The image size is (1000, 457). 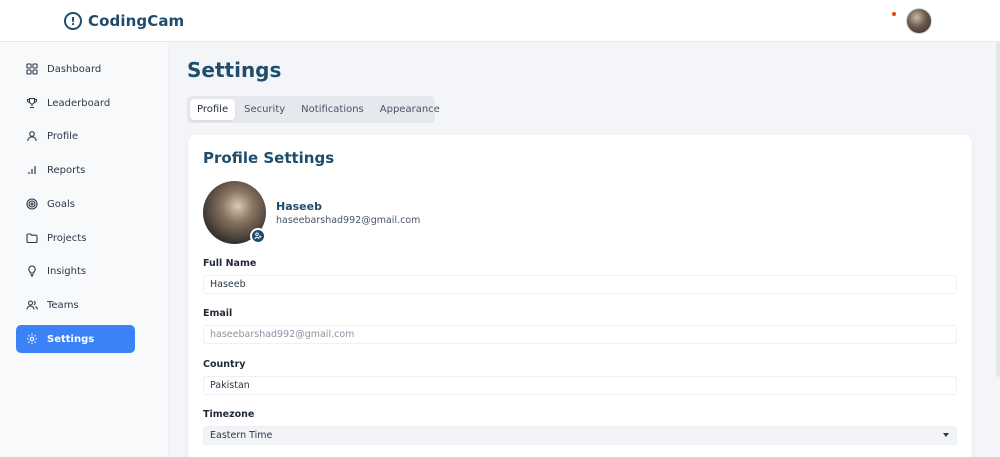 I want to click on brand-logo: ! CodingCam, so click(x=124, y=21).